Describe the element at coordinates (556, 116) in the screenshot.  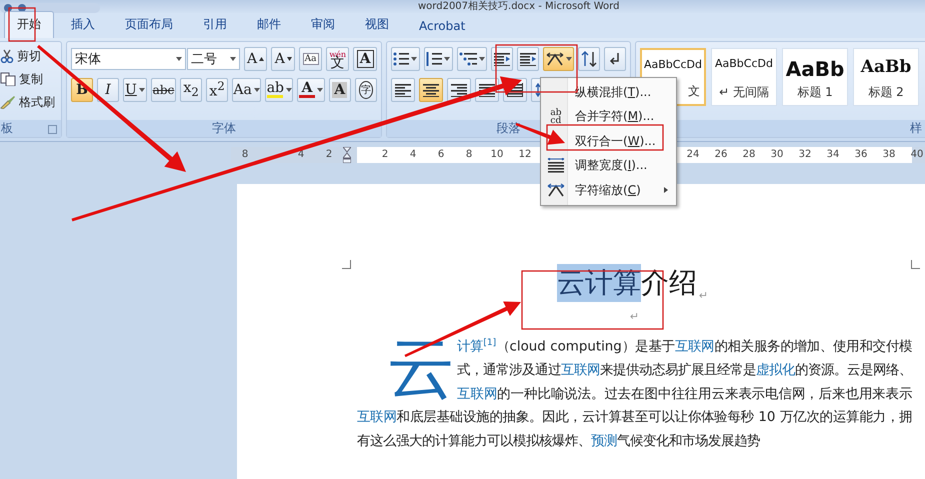
I see `combine-chars-icon: ab cd` at that location.